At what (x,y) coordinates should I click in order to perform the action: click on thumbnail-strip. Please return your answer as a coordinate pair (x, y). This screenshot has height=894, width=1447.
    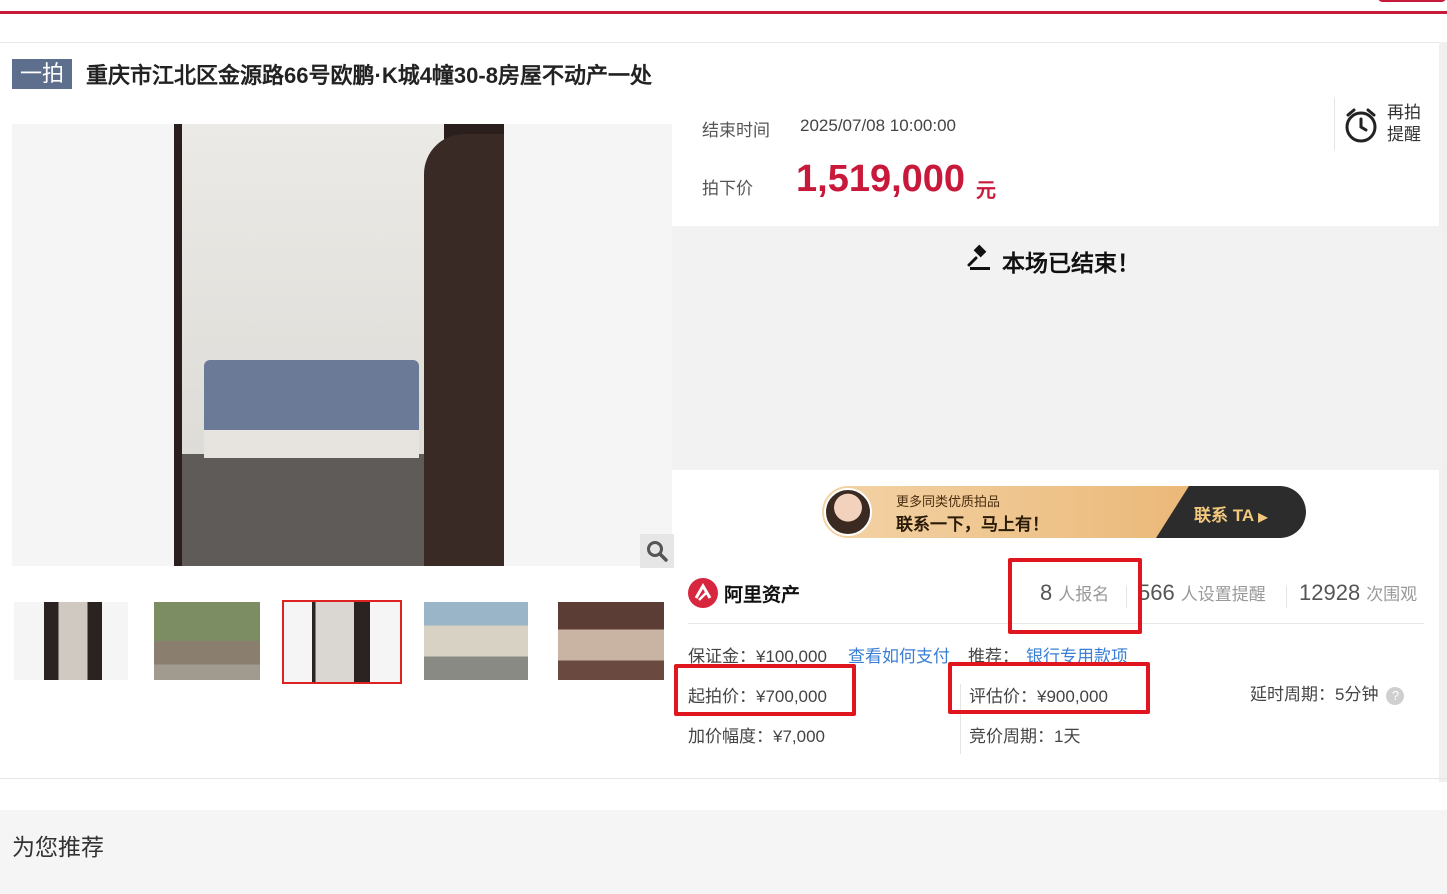
    Looking at the image, I should click on (342, 643).